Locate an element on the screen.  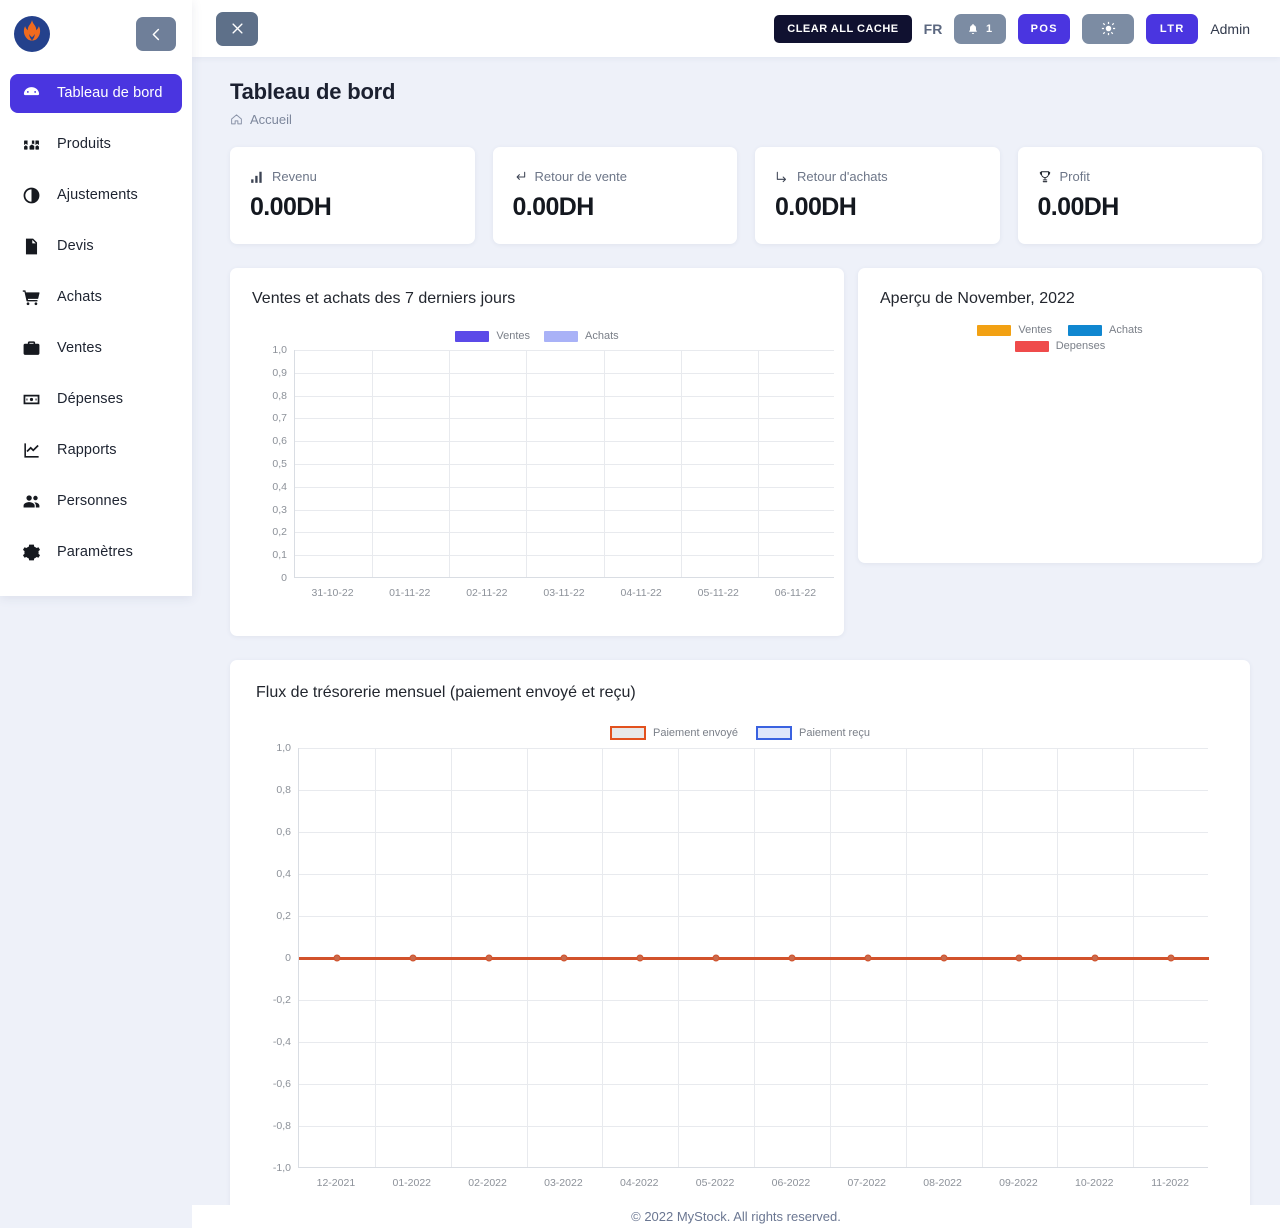
legend-item-depenses: Depenses is located at coordinates (1060, 346).